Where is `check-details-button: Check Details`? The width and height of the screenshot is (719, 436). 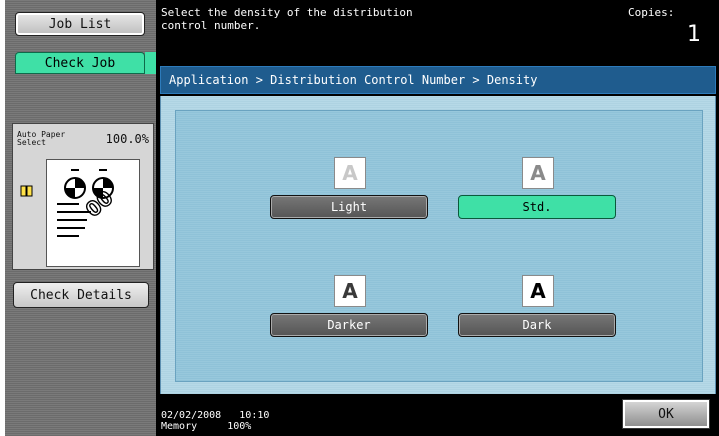
check-details-button: Check Details is located at coordinates (81, 295).